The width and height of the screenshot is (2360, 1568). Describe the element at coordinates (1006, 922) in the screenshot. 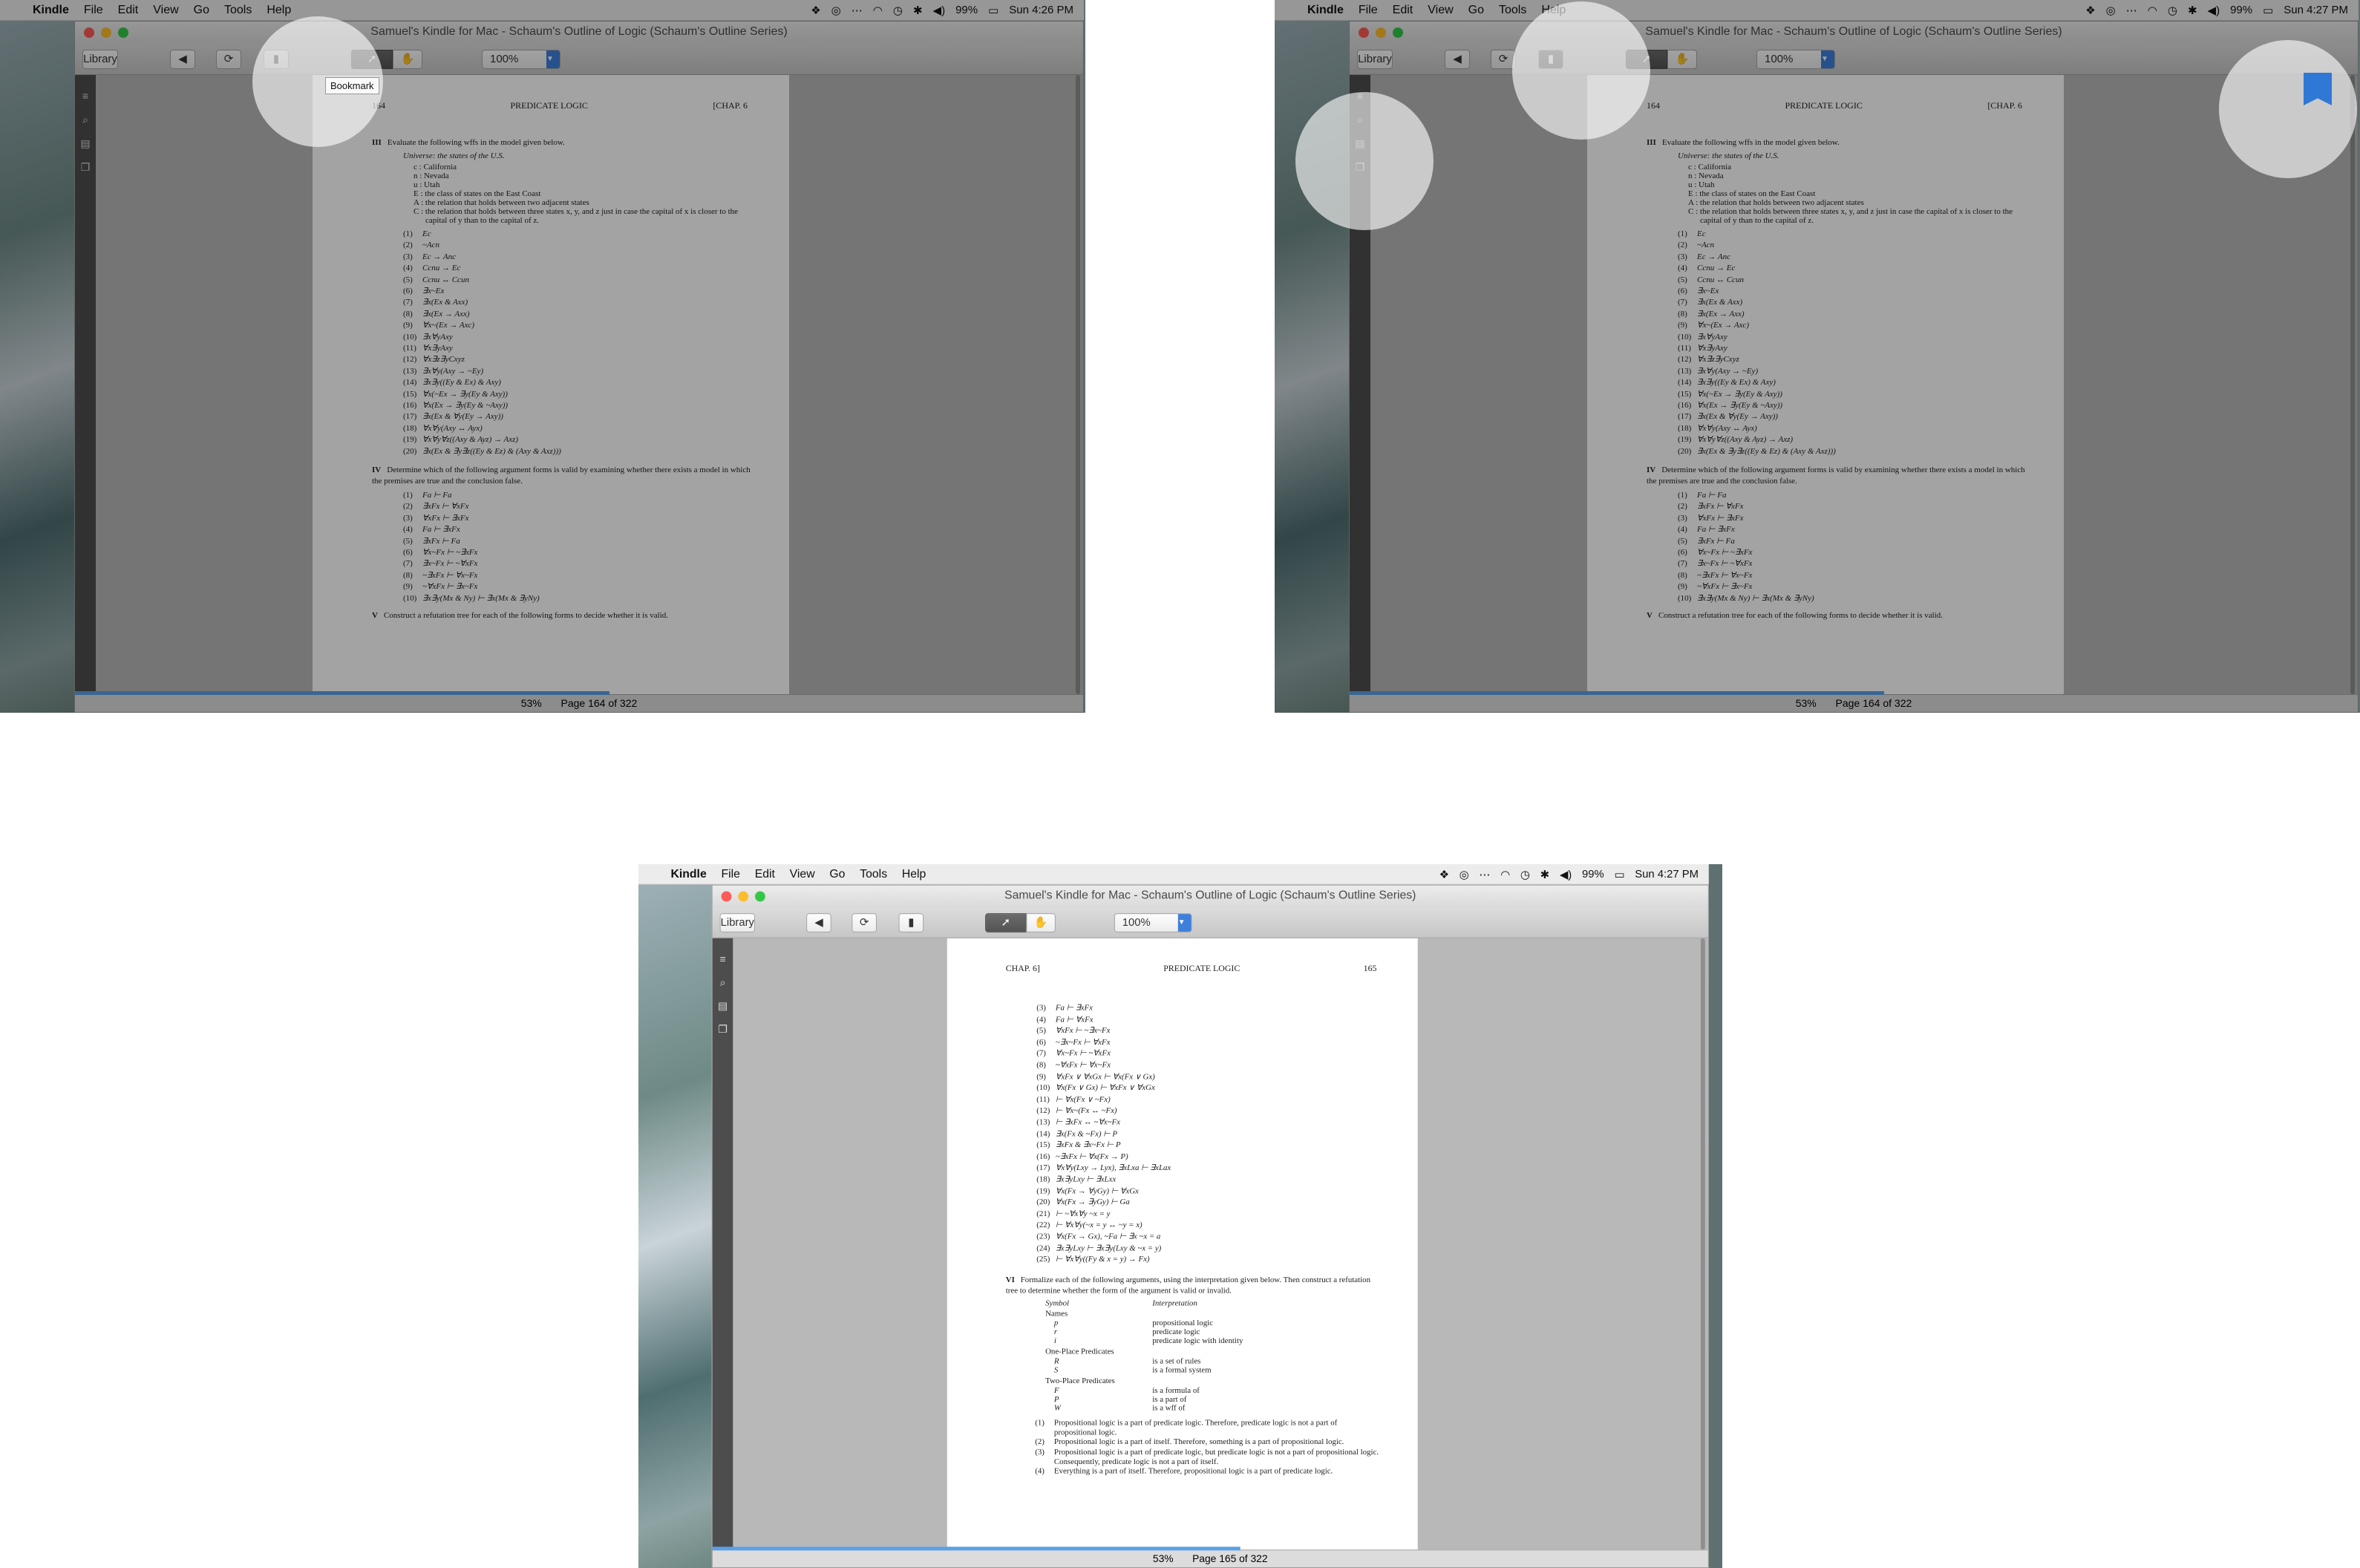

I see `select-mode-button: ➚` at that location.